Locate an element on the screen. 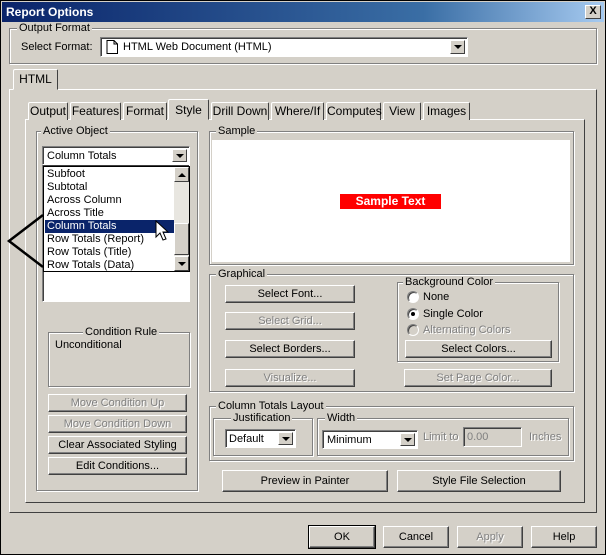 The width and height of the screenshot is (606, 555). graphical-label: Graphical is located at coordinates (242, 274).